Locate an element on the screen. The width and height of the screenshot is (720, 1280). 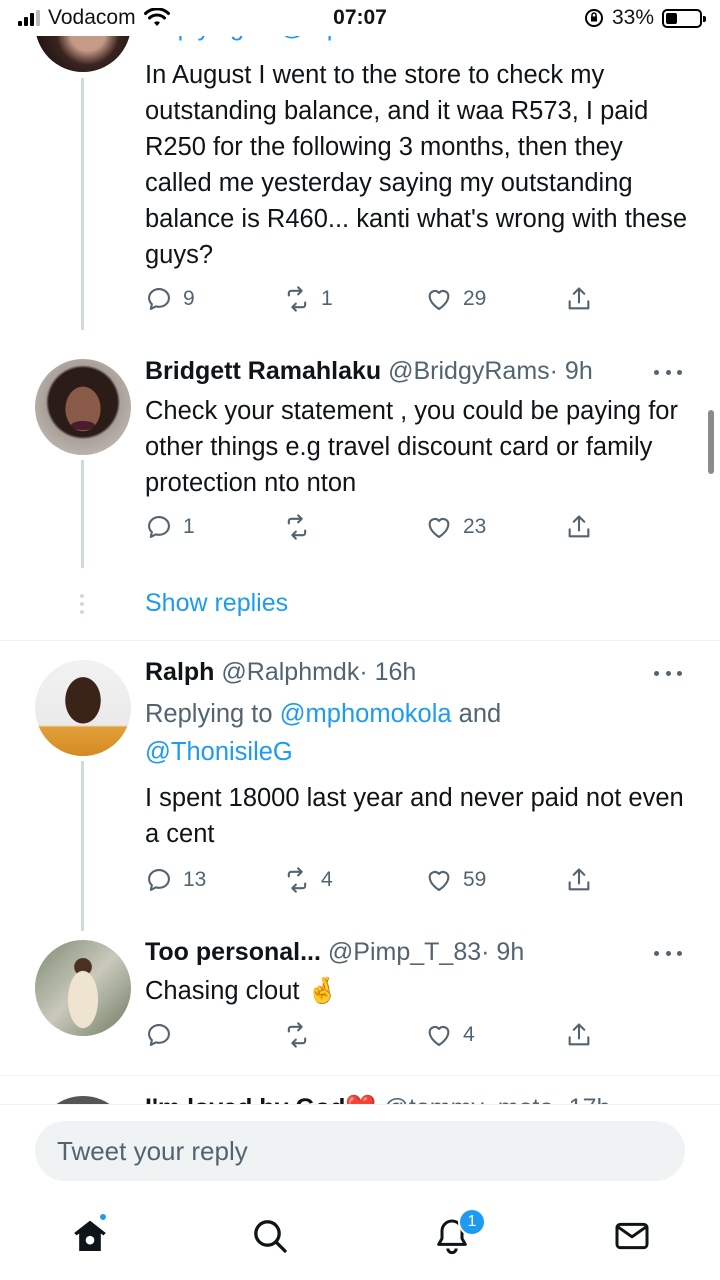
battery-group: 33% is located at coordinates (645, 18).